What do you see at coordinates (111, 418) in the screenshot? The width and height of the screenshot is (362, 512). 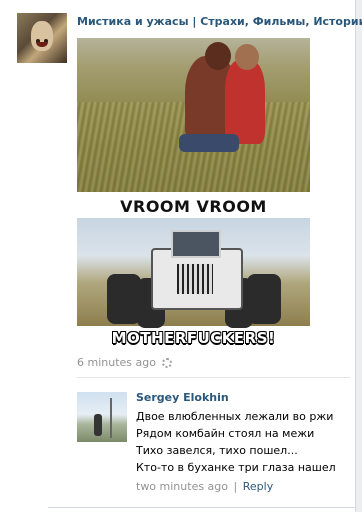 I see `avatar-pole` at bounding box center [111, 418].